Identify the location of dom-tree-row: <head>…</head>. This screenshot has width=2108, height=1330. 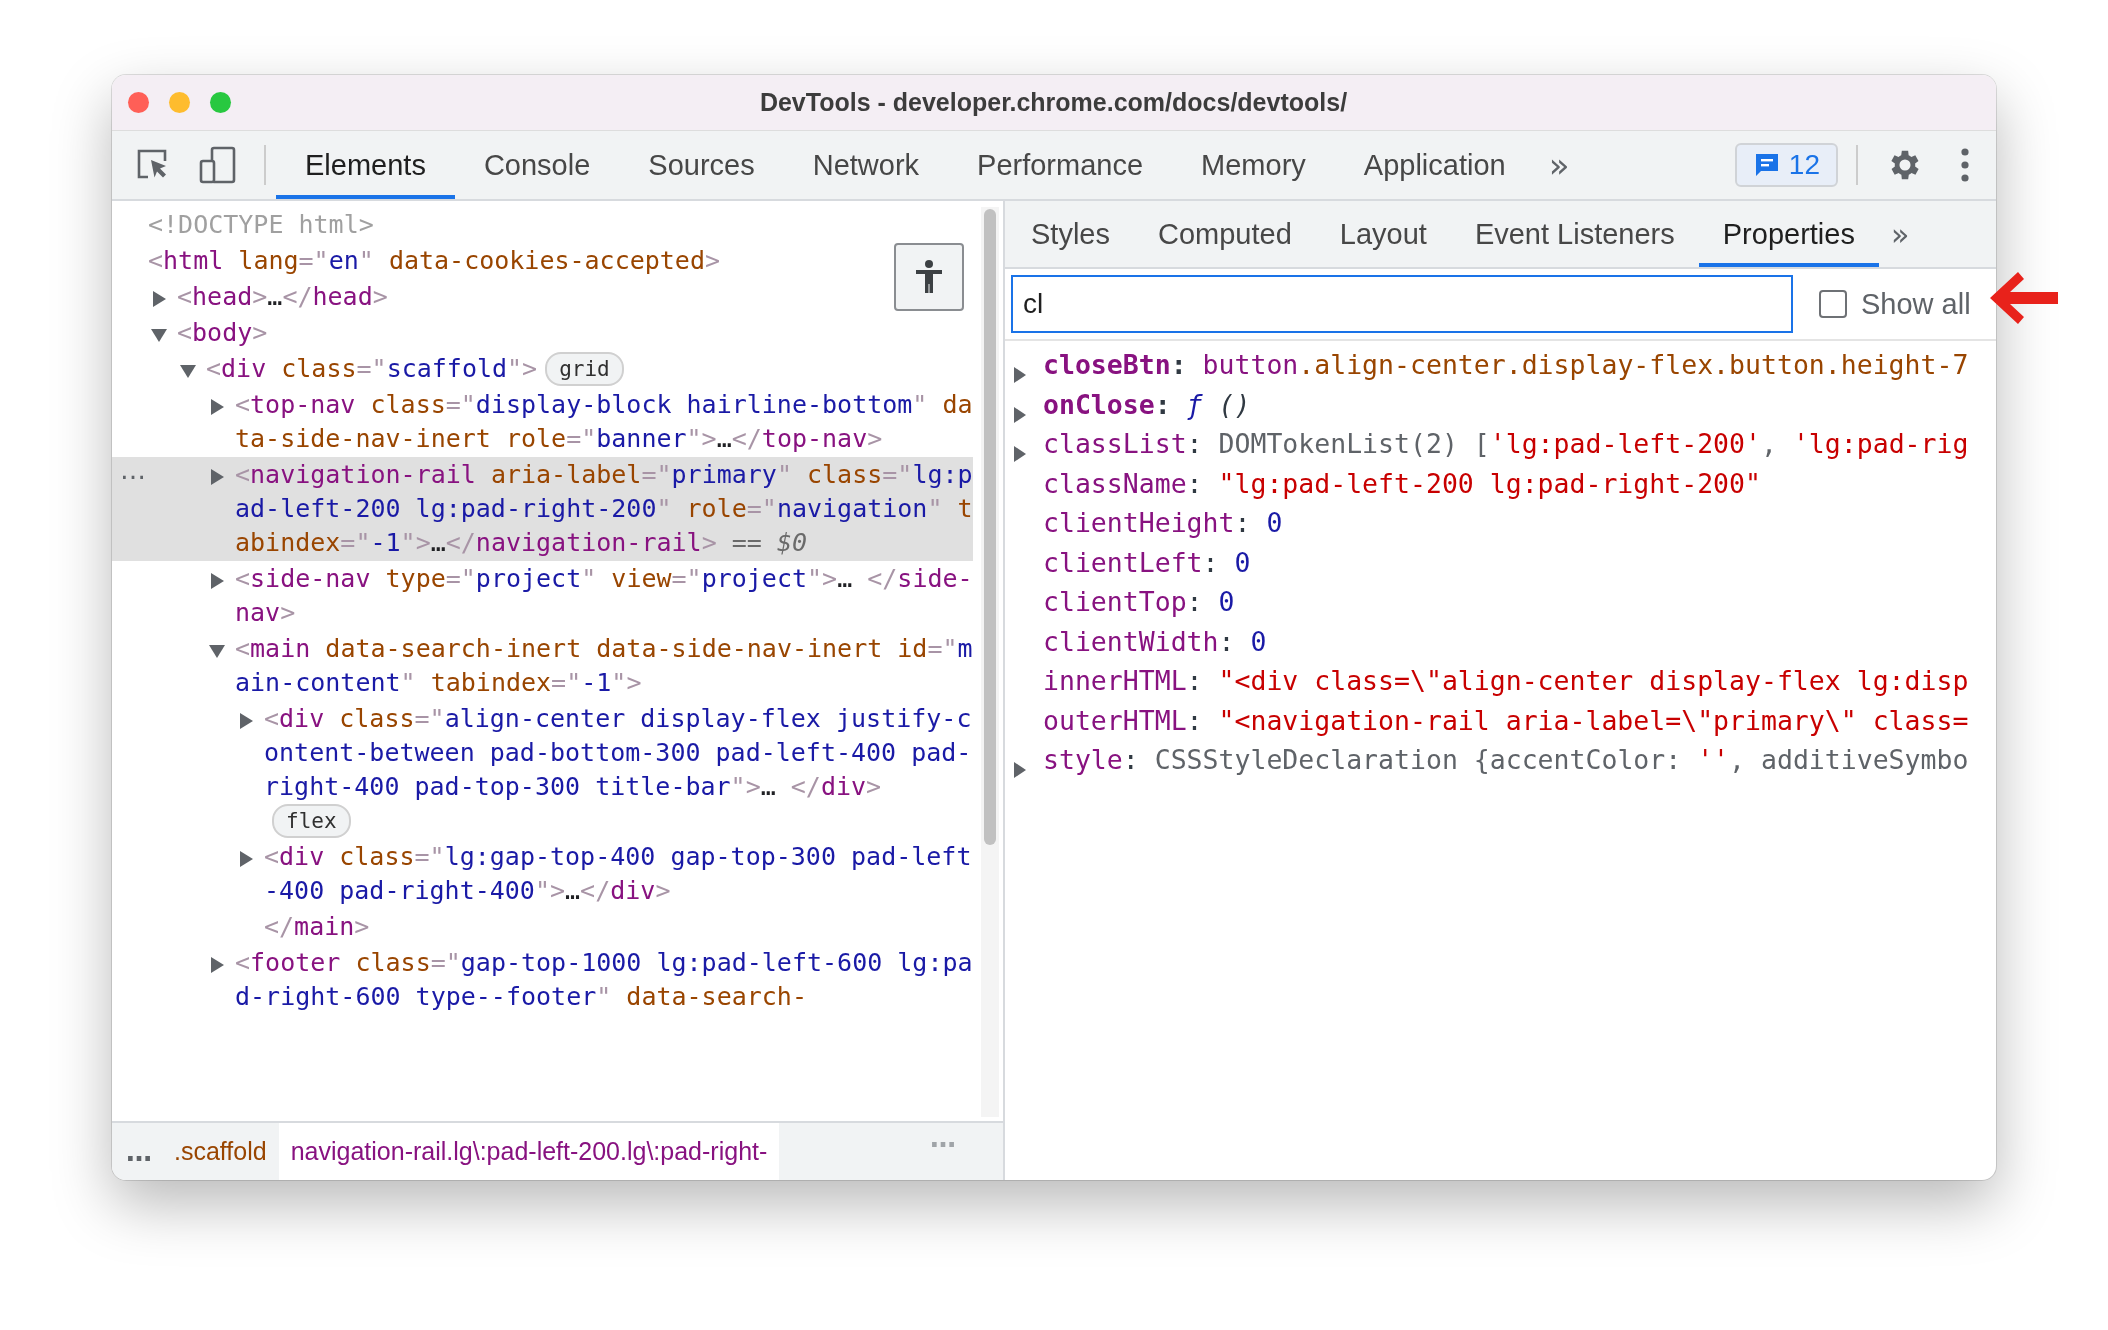
(542, 297).